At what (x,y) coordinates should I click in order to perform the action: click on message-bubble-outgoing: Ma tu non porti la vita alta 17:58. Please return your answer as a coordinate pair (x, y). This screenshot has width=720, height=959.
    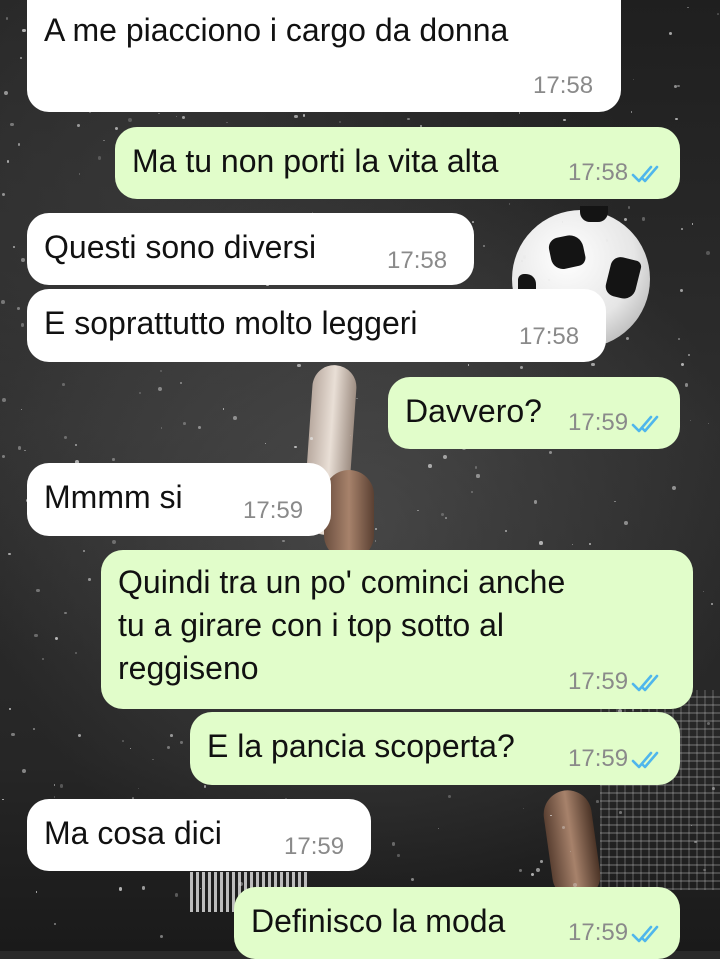
    Looking at the image, I should click on (397, 163).